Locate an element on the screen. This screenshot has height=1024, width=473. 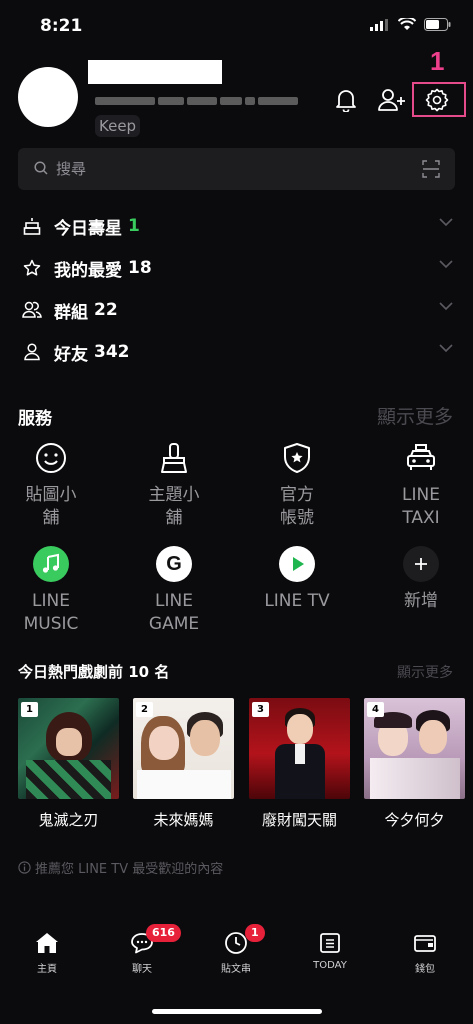
tab-label: 錢包 is located at coordinates (425, 969).